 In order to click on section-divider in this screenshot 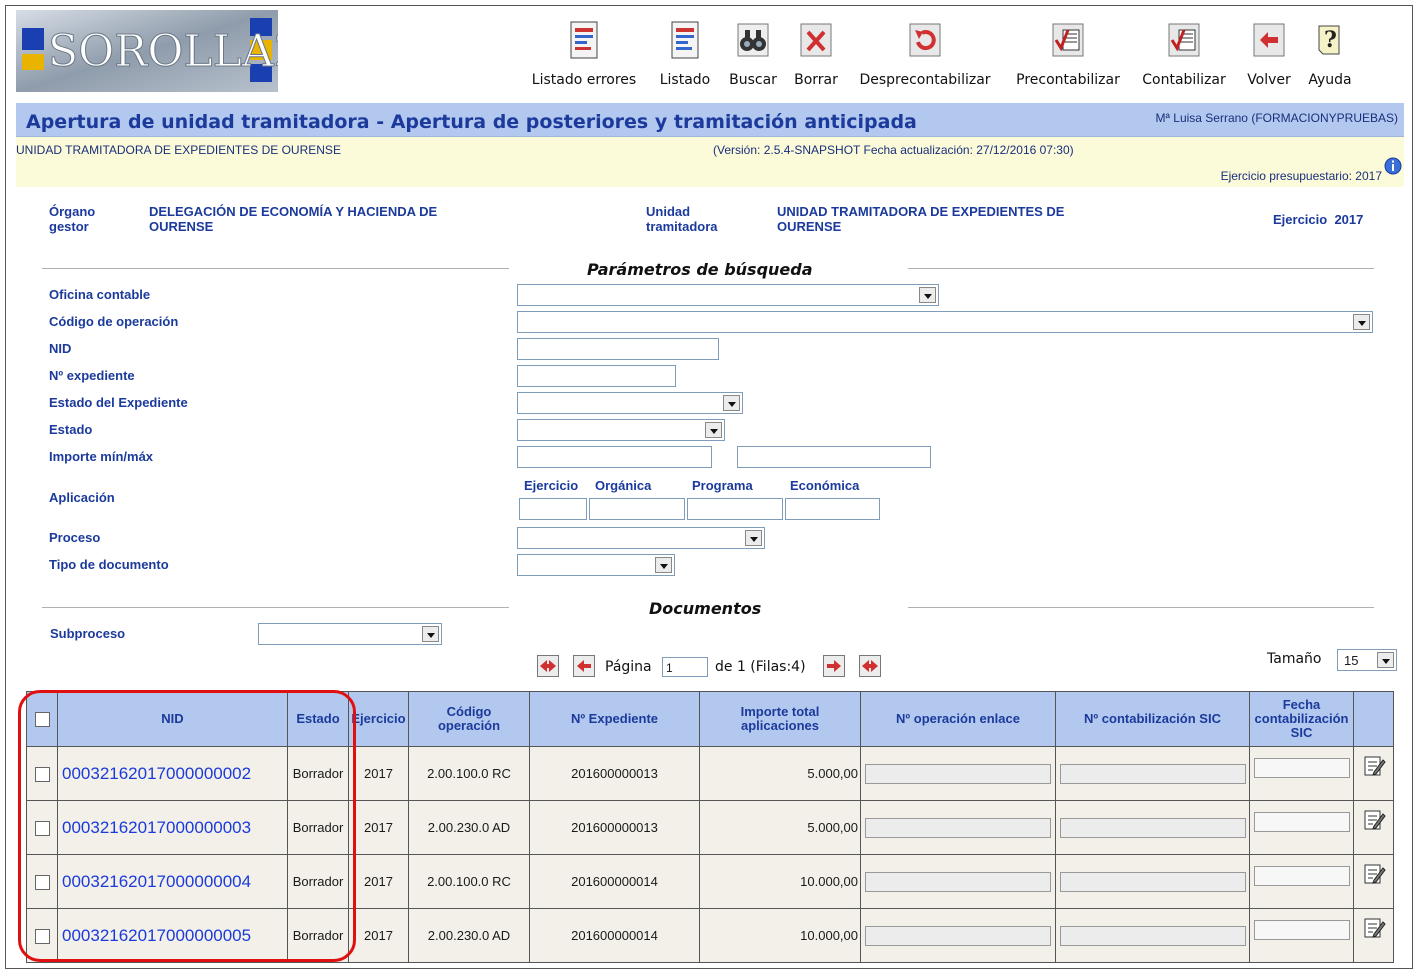, I will do `click(275, 607)`.